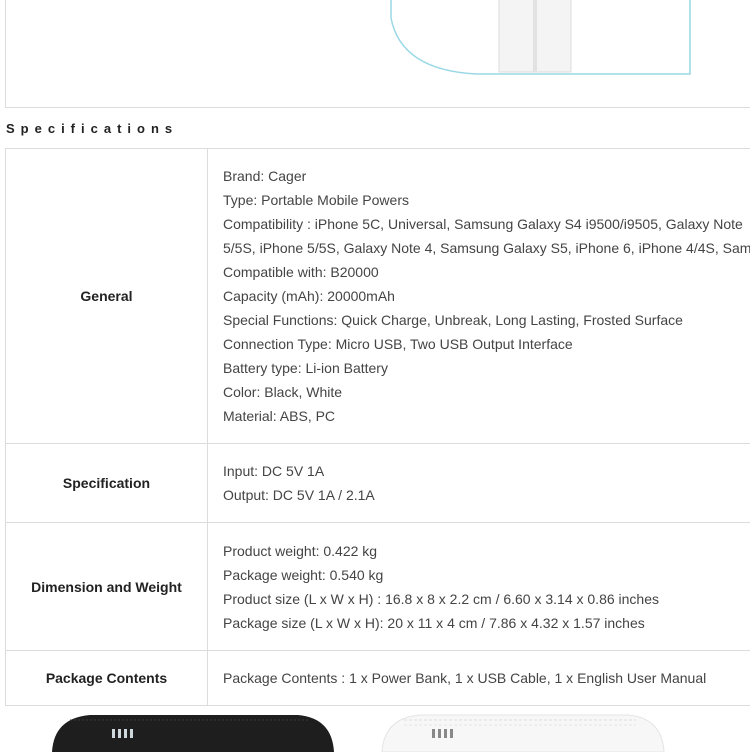  Describe the element at coordinates (486, 471) in the screenshot. I see `spec-line: Input: DC 5V 1A` at that location.